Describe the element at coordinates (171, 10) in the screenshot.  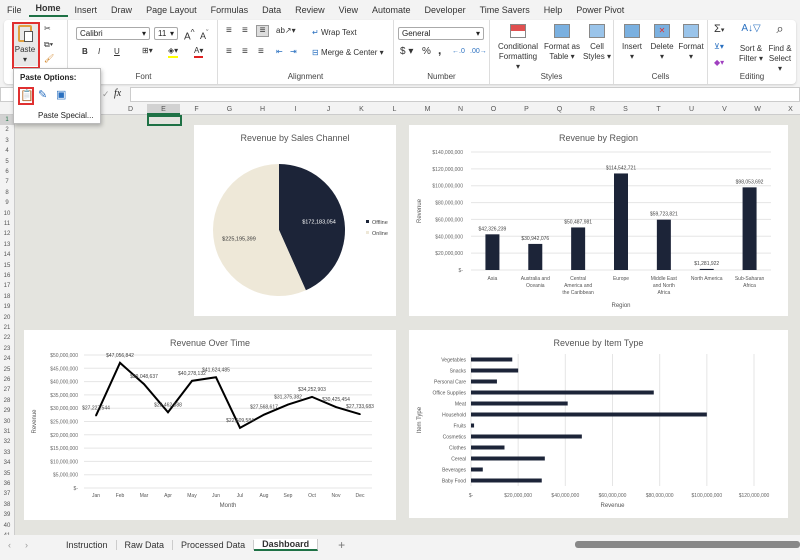
I see `tab-page-layout: Page Layout` at that location.